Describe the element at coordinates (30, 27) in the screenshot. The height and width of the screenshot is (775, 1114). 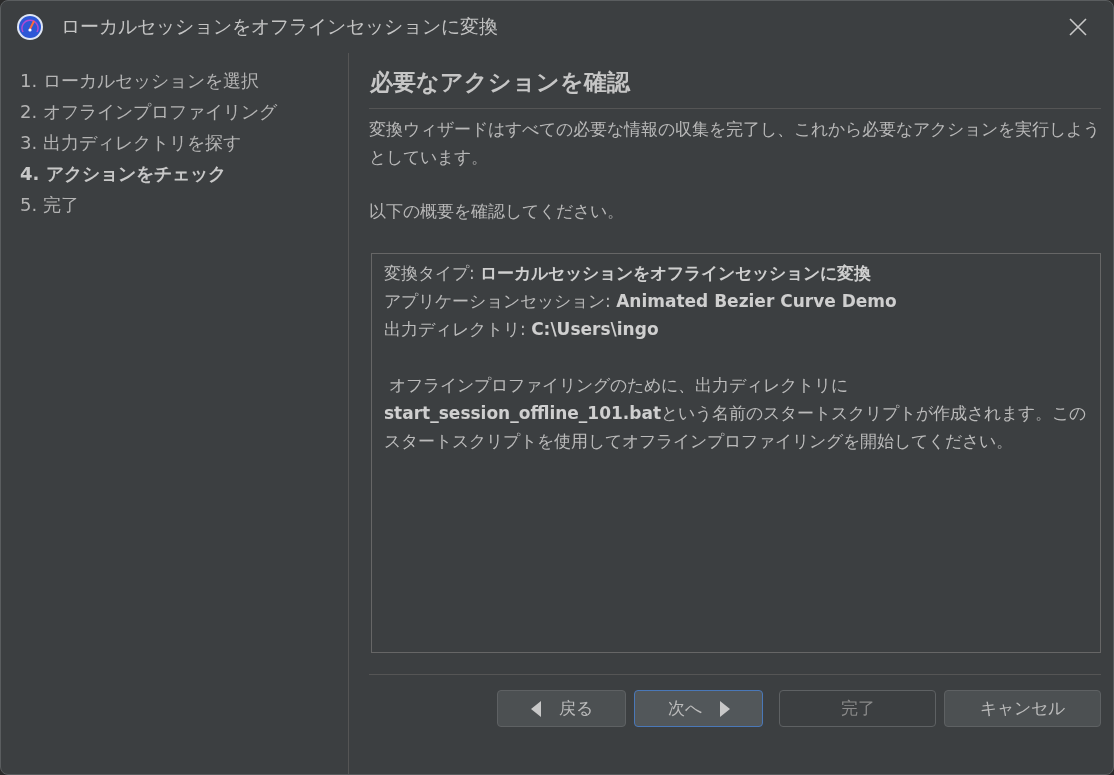
I see `gauge-icon` at that location.